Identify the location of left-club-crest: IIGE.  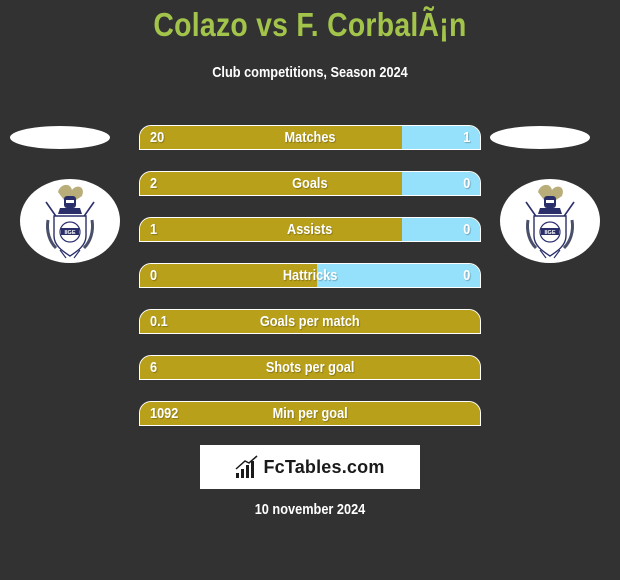
(70, 221).